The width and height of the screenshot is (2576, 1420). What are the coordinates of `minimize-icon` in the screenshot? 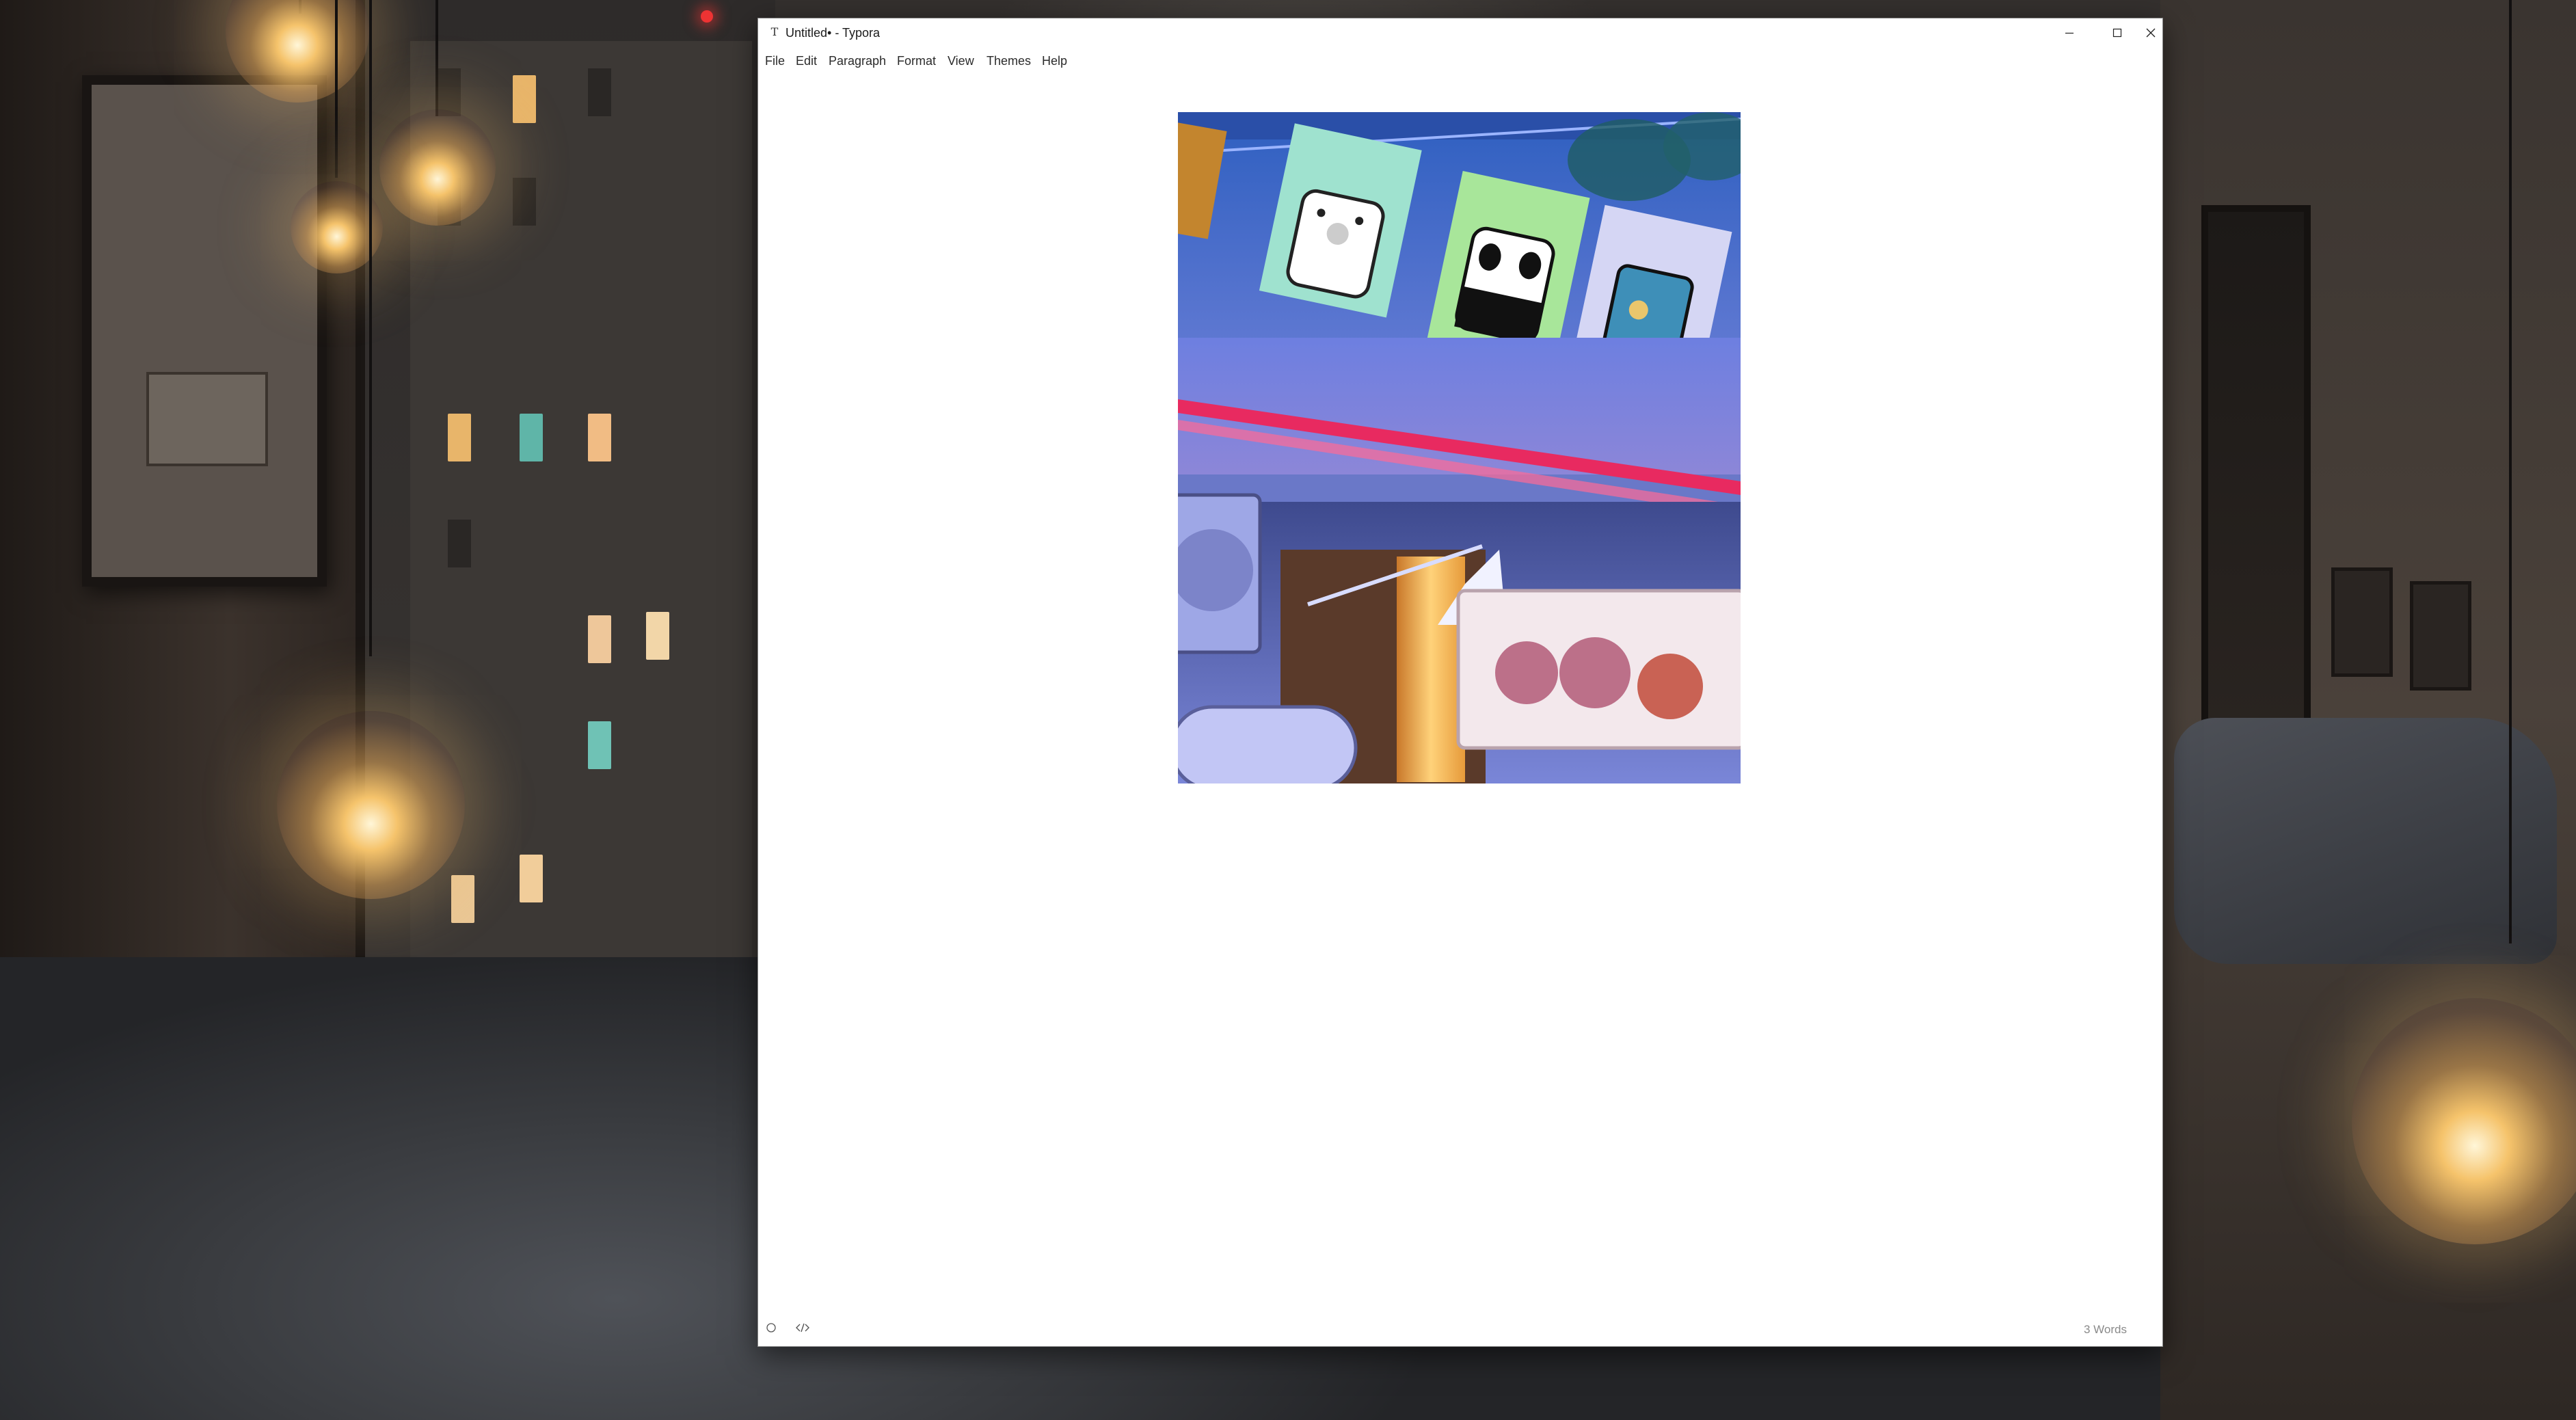 It's located at (2069, 32).